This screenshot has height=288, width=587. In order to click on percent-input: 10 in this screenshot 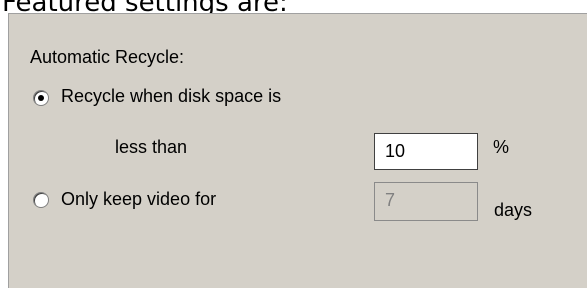, I will do `click(426, 151)`.